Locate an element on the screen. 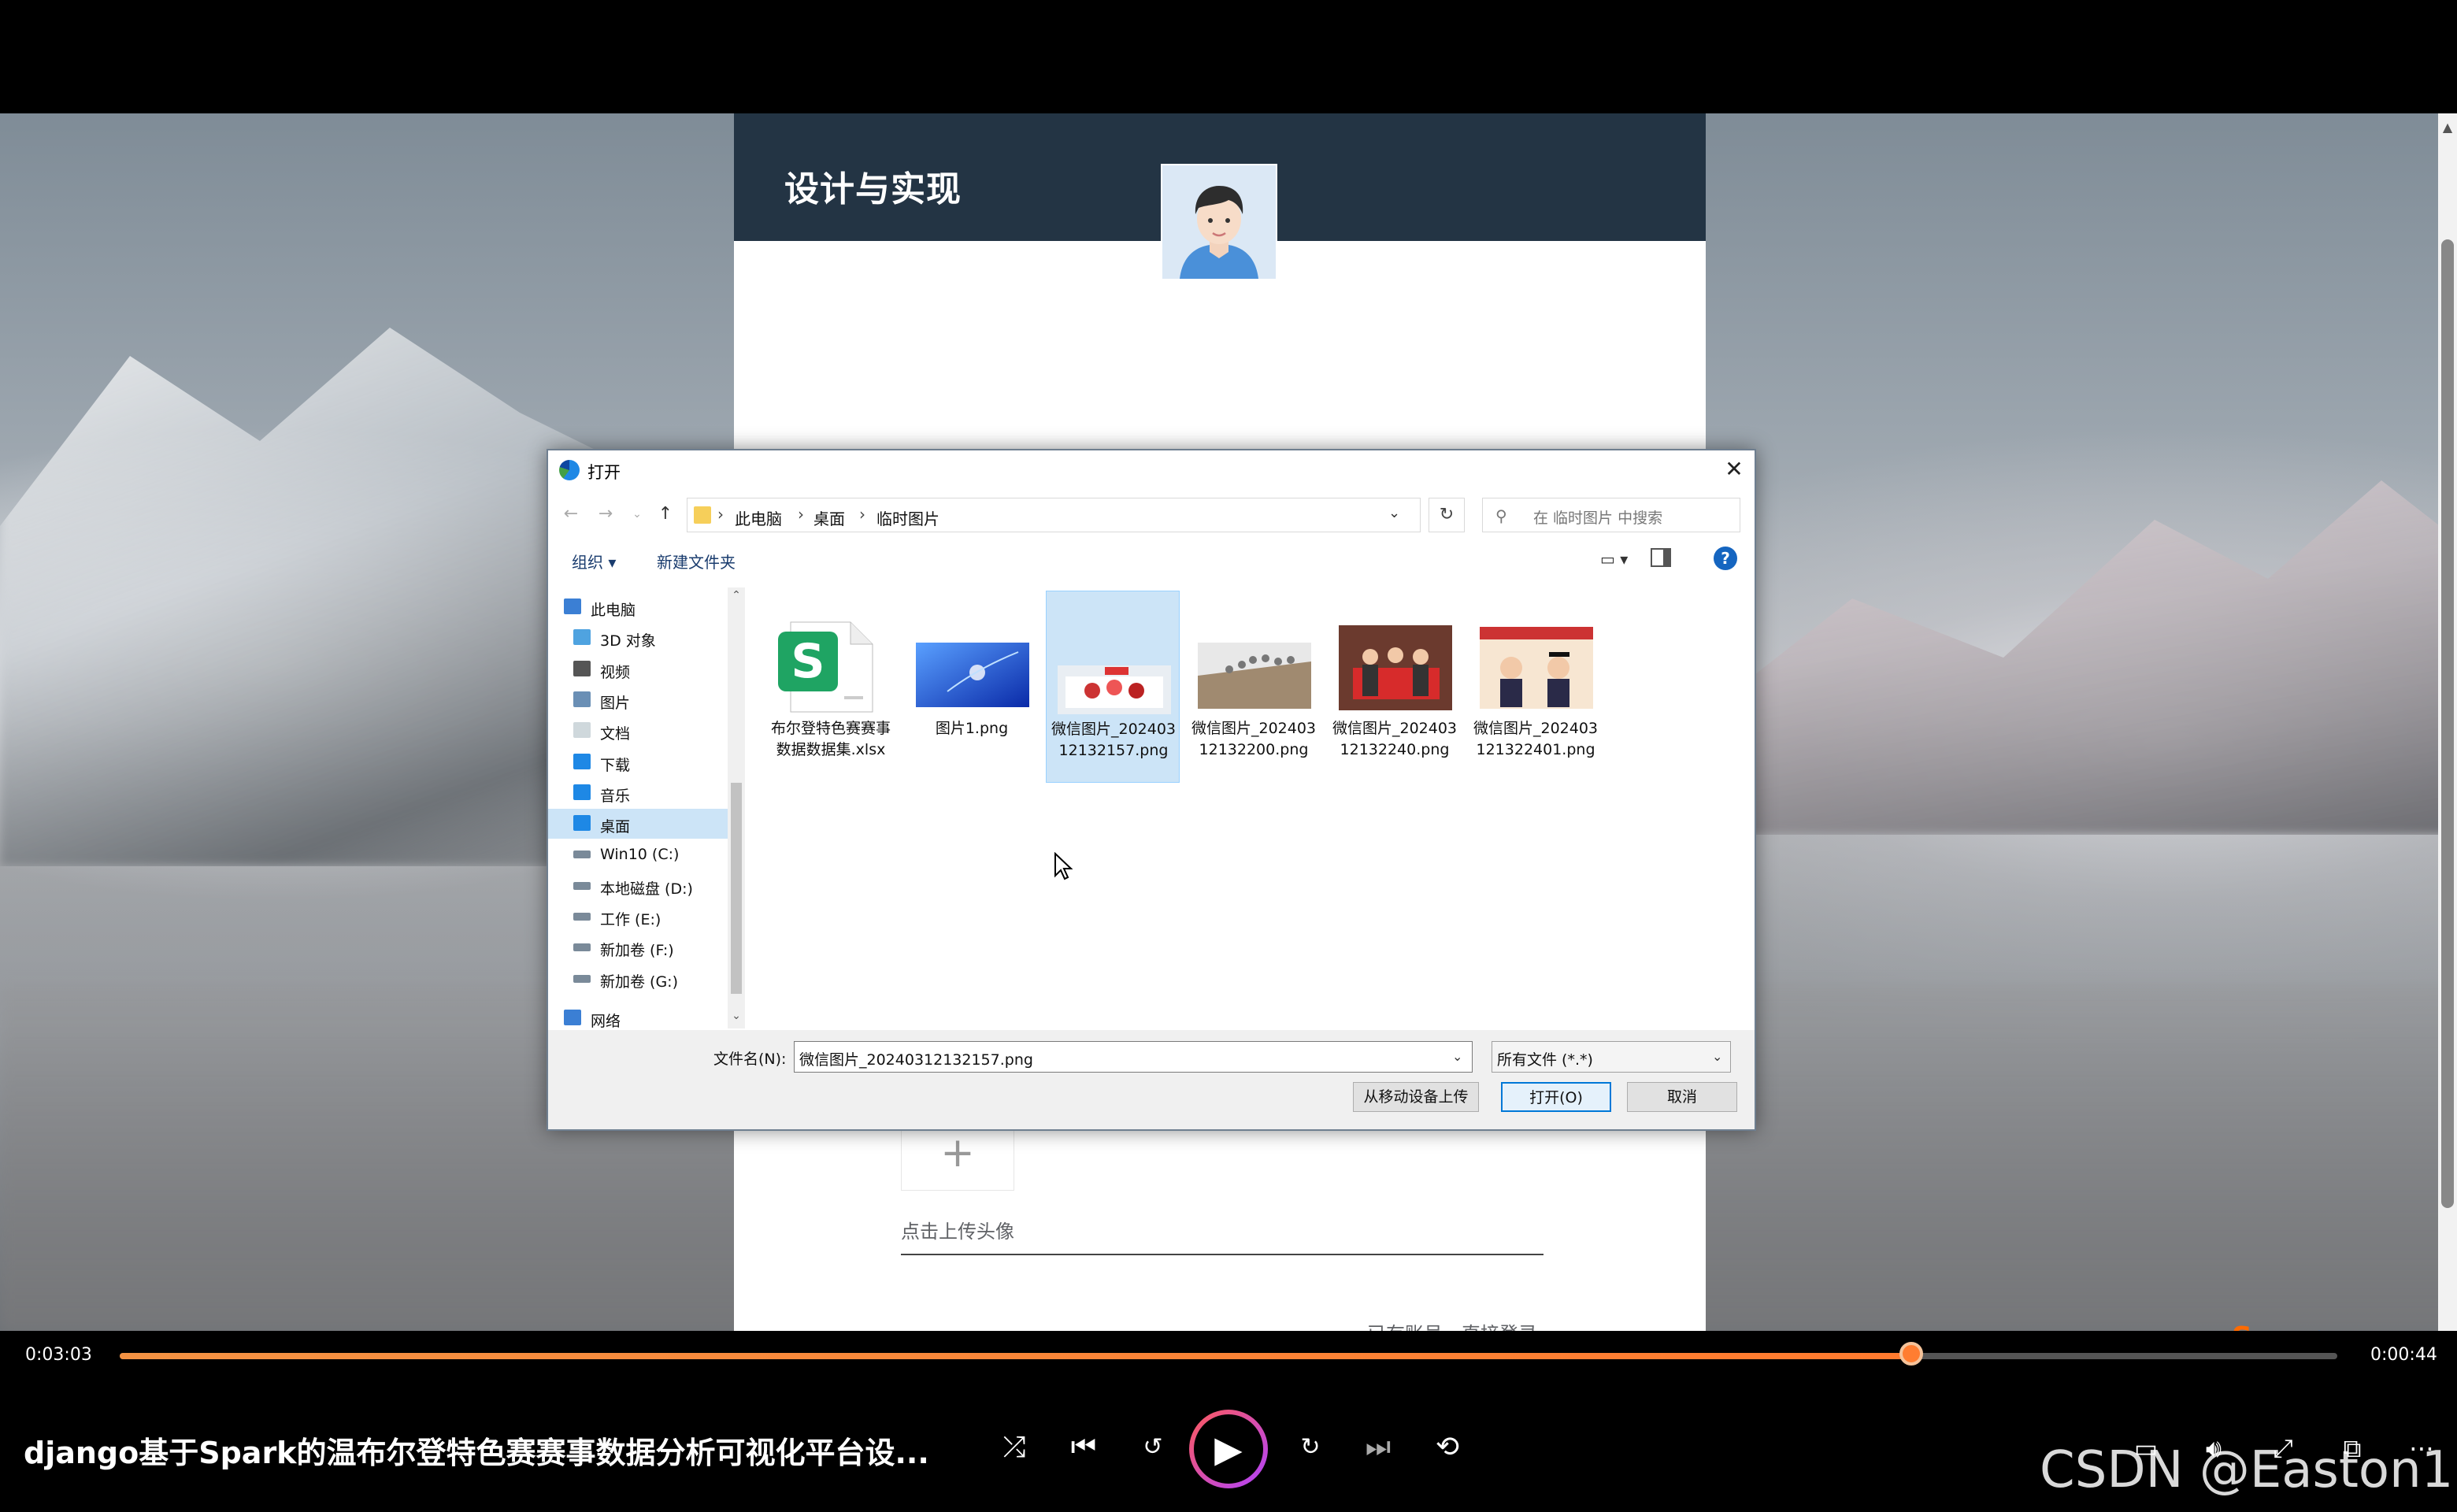  file-item: 微信图片_20240312132200.png is located at coordinates (1254, 687).